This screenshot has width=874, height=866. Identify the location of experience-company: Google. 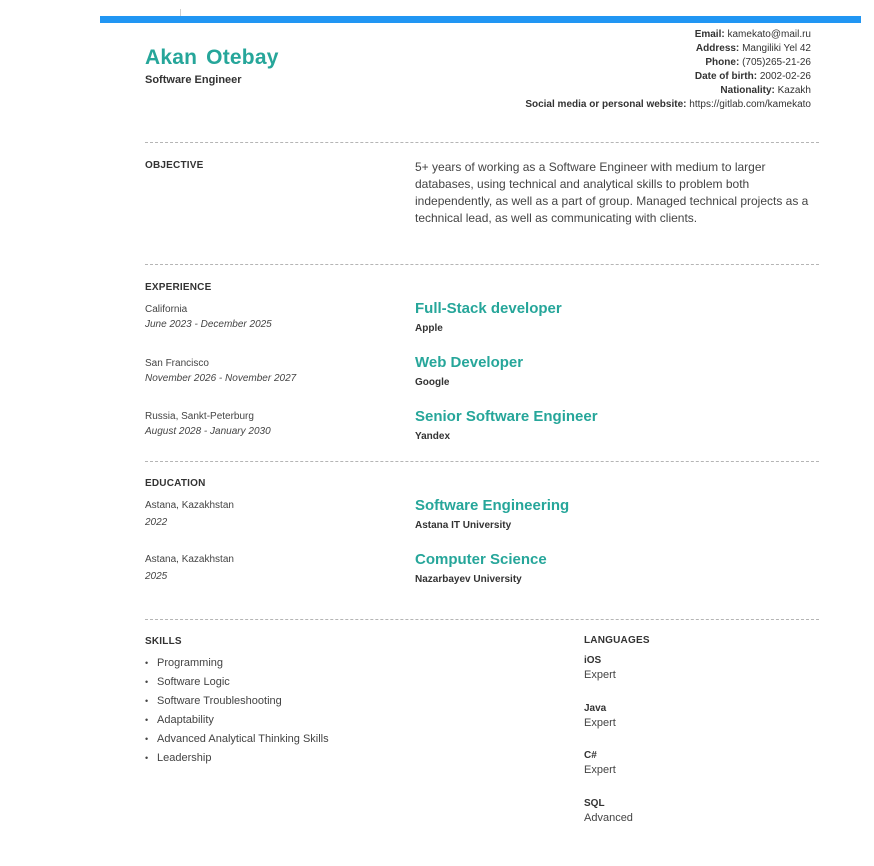
(432, 382).